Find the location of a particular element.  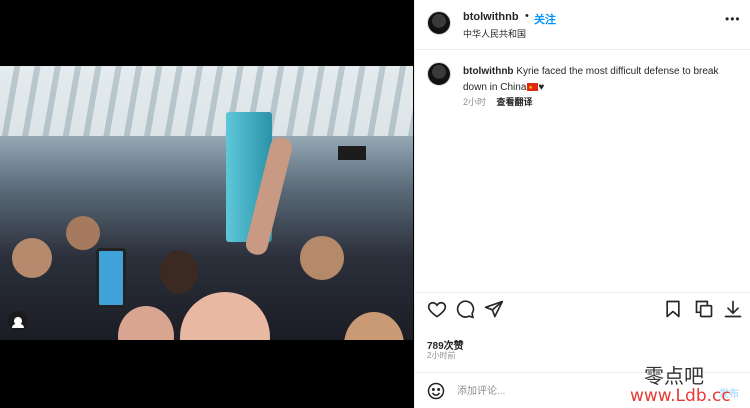

watermark: 零点吧 www.Ldb.cc is located at coordinates (690, 384).